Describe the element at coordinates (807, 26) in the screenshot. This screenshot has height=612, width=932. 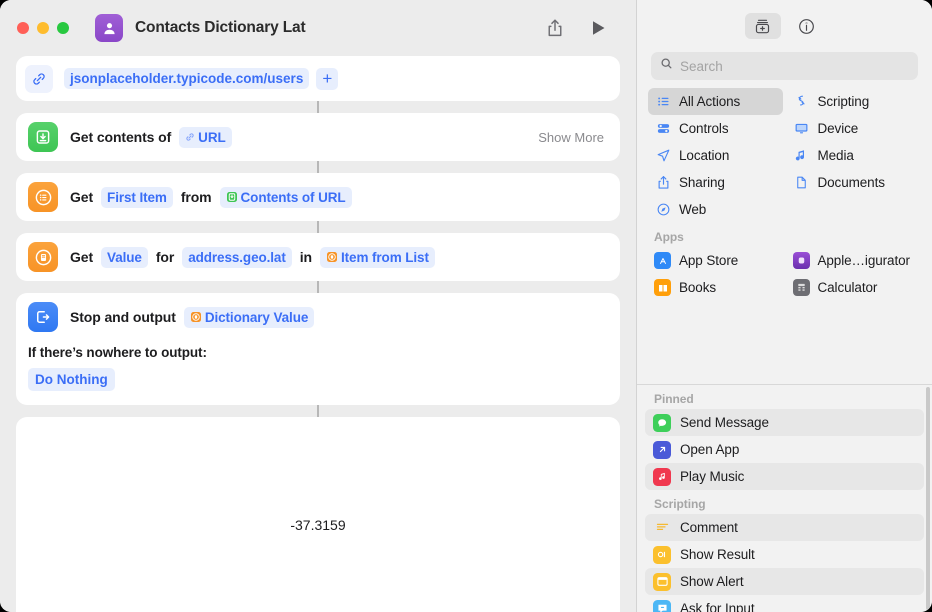
I see `info-circle-icon` at that location.